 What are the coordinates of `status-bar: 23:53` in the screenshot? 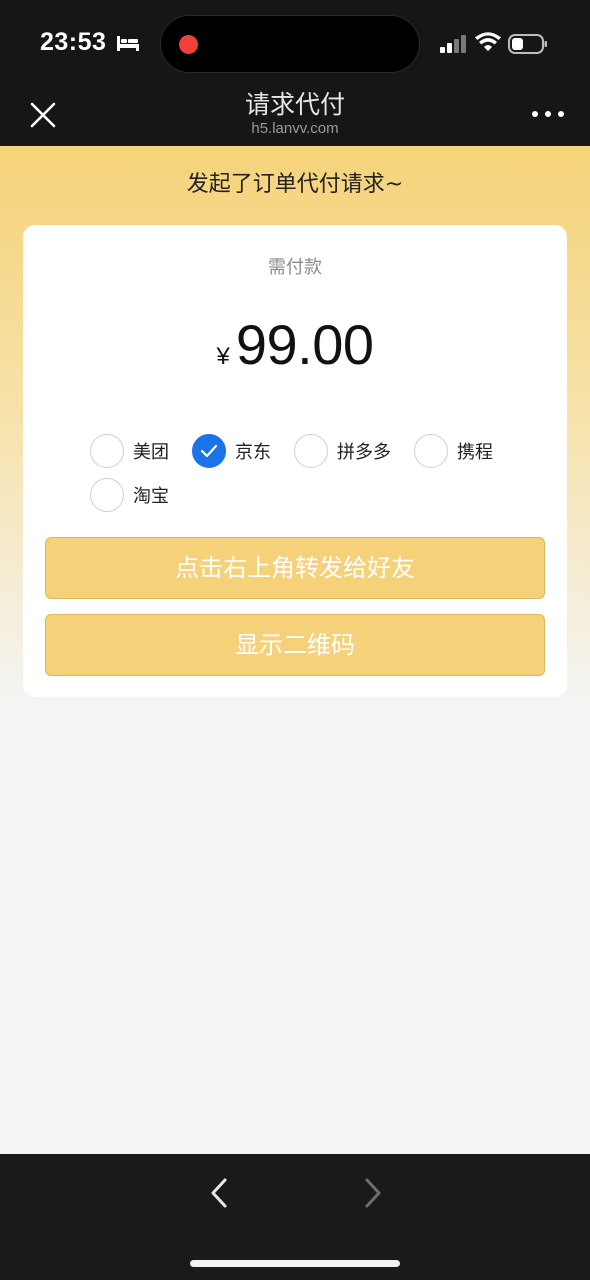 It's located at (295, 44).